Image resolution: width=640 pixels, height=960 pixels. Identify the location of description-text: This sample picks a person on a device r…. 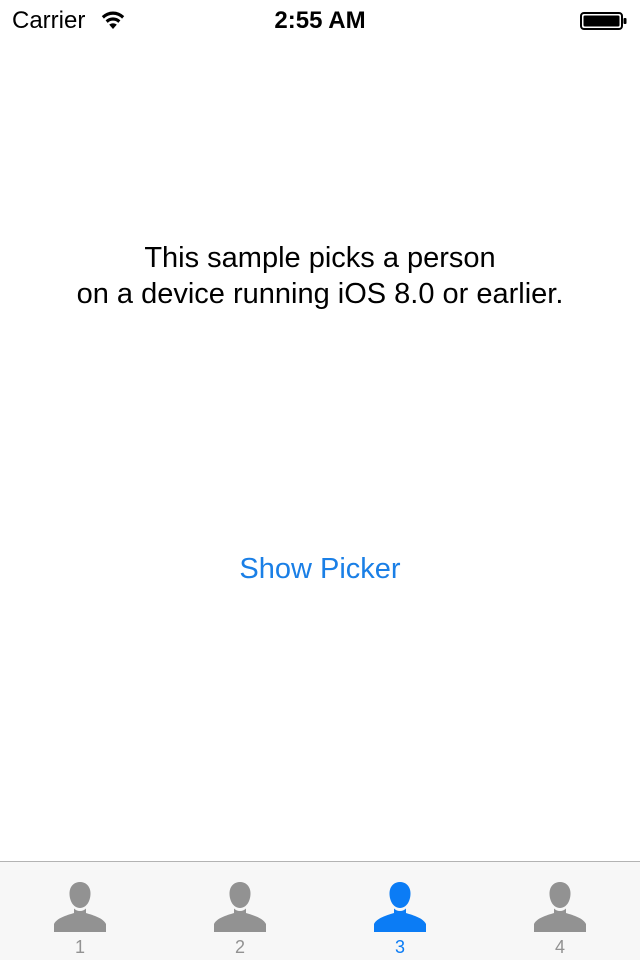
(320, 276).